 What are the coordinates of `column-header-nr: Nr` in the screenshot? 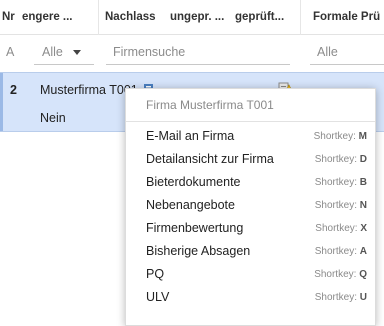 It's located at (12, 17).